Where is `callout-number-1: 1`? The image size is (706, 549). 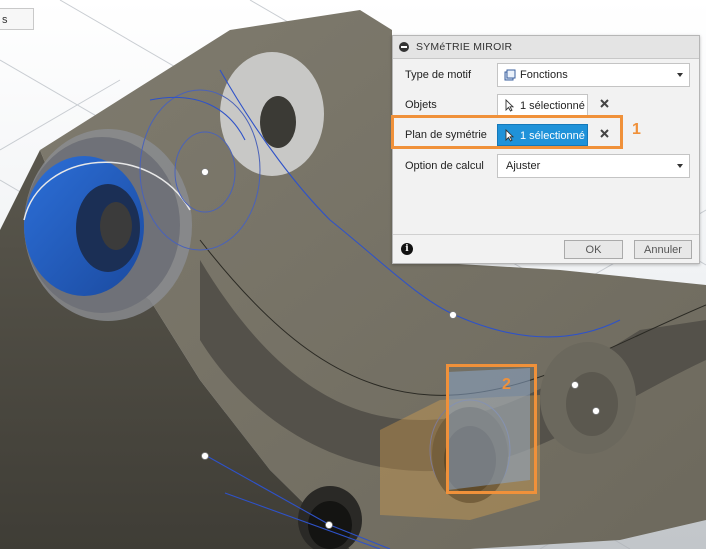
callout-number-1: 1 is located at coordinates (636, 129).